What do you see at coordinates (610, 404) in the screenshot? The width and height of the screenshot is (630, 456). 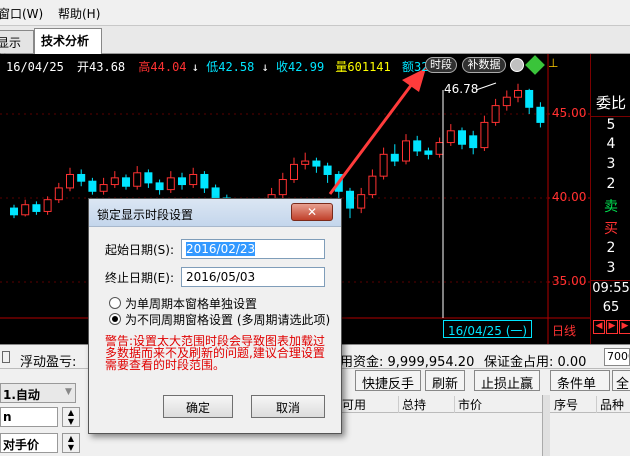 I see `col-symbol: 品种` at bounding box center [610, 404].